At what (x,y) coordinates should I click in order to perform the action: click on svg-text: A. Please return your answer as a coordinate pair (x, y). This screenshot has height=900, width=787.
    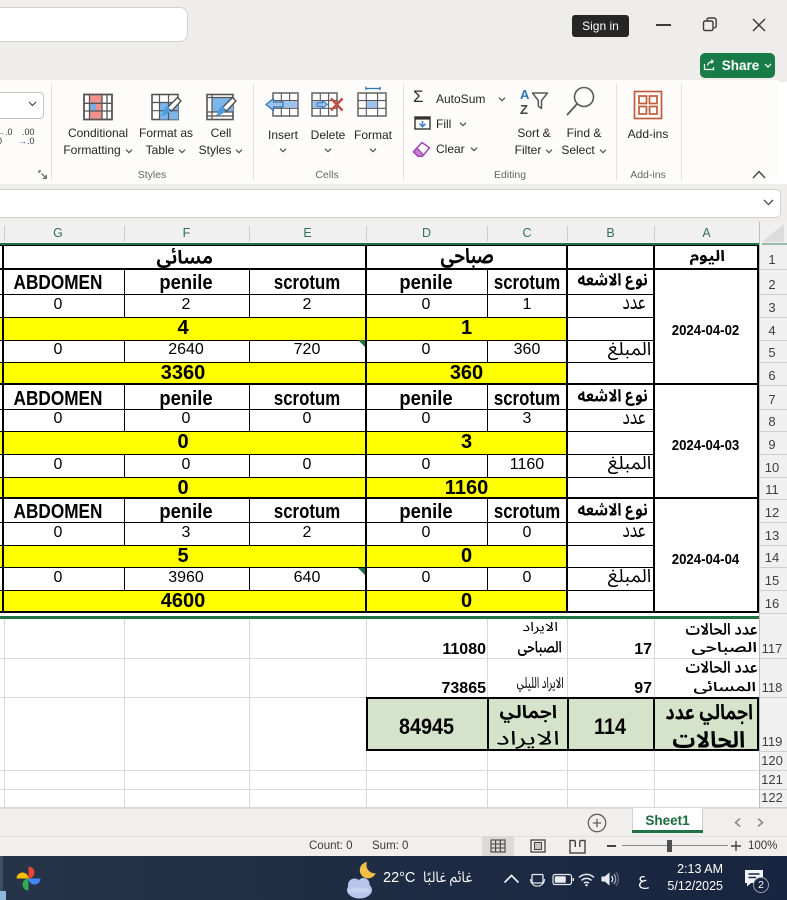
    Looking at the image, I should click on (525, 94).